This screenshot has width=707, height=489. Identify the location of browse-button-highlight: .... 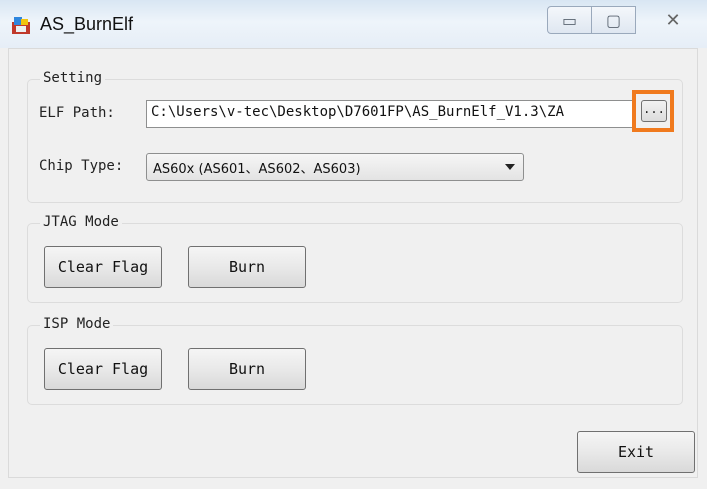
(653, 111).